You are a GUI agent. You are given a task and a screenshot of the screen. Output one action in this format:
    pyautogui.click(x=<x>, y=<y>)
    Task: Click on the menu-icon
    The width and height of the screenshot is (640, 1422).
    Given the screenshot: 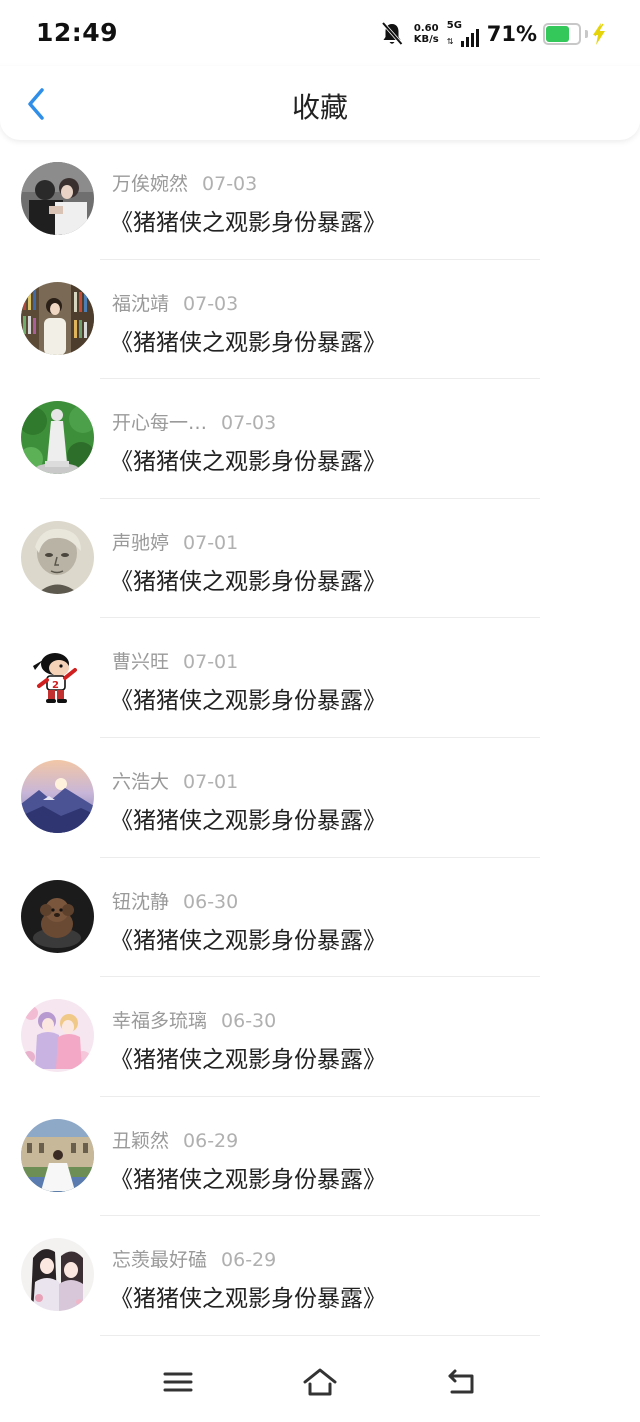 What is the action you would take?
    pyautogui.click(x=178, y=1382)
    